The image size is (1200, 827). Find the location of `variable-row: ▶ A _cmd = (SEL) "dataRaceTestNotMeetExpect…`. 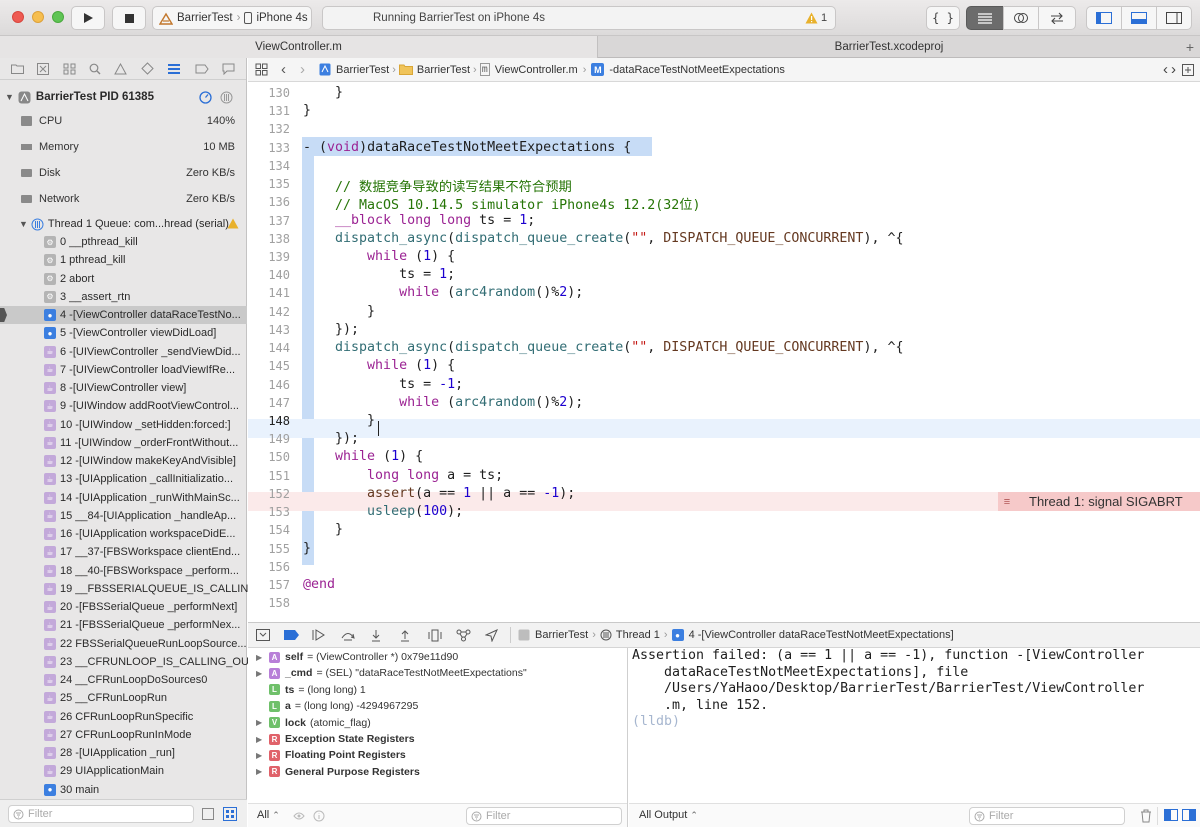

variable-row: ▶ A _cmd = (SEL) "dataRaceTestNotMeetExpect… is located at coordinates (391, 673).